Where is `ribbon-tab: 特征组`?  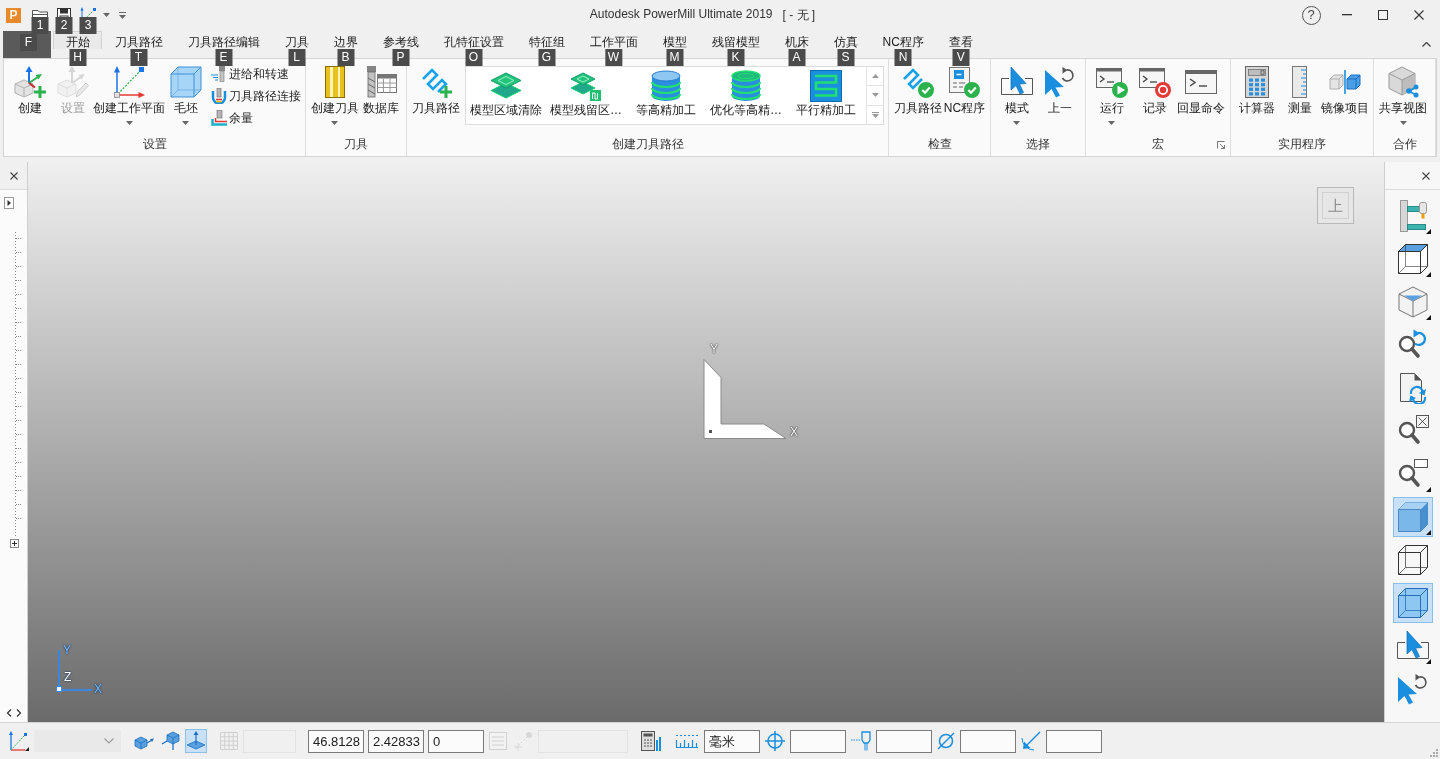
ribbon-tab: 特征组 is located at coordinates (546, 40).